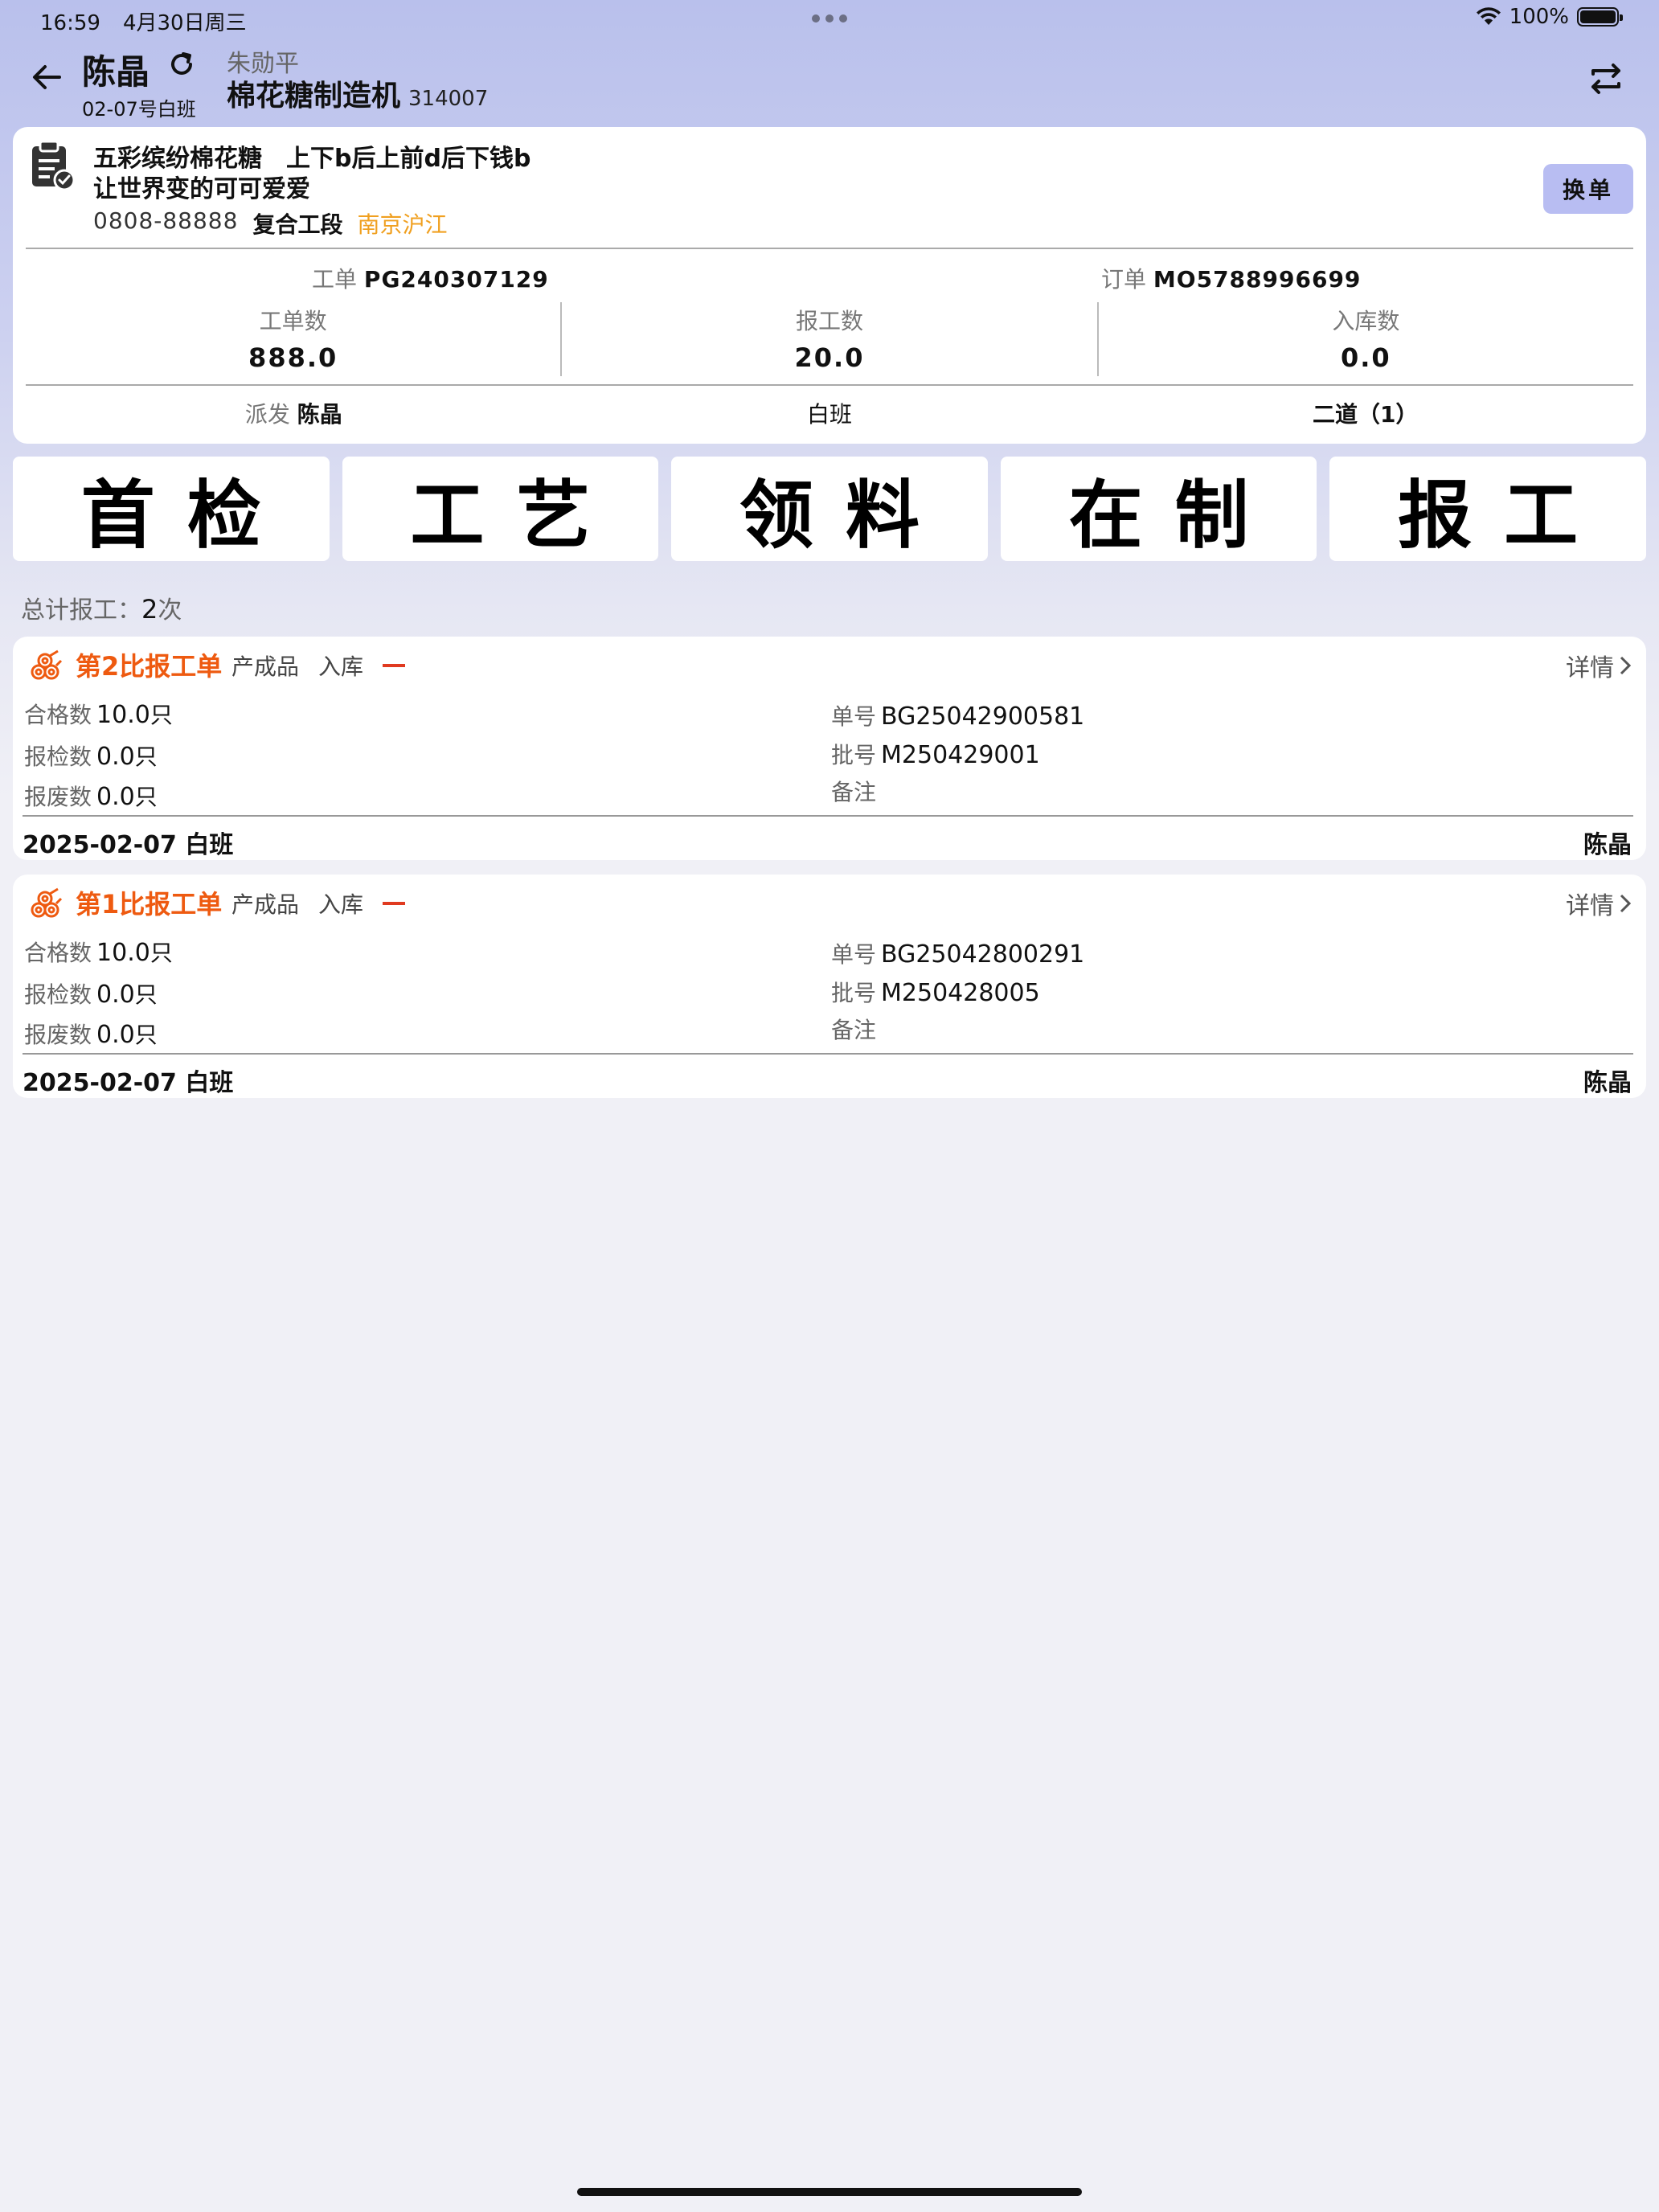  I want to click on field-value: 10.0, so click(123, 715).